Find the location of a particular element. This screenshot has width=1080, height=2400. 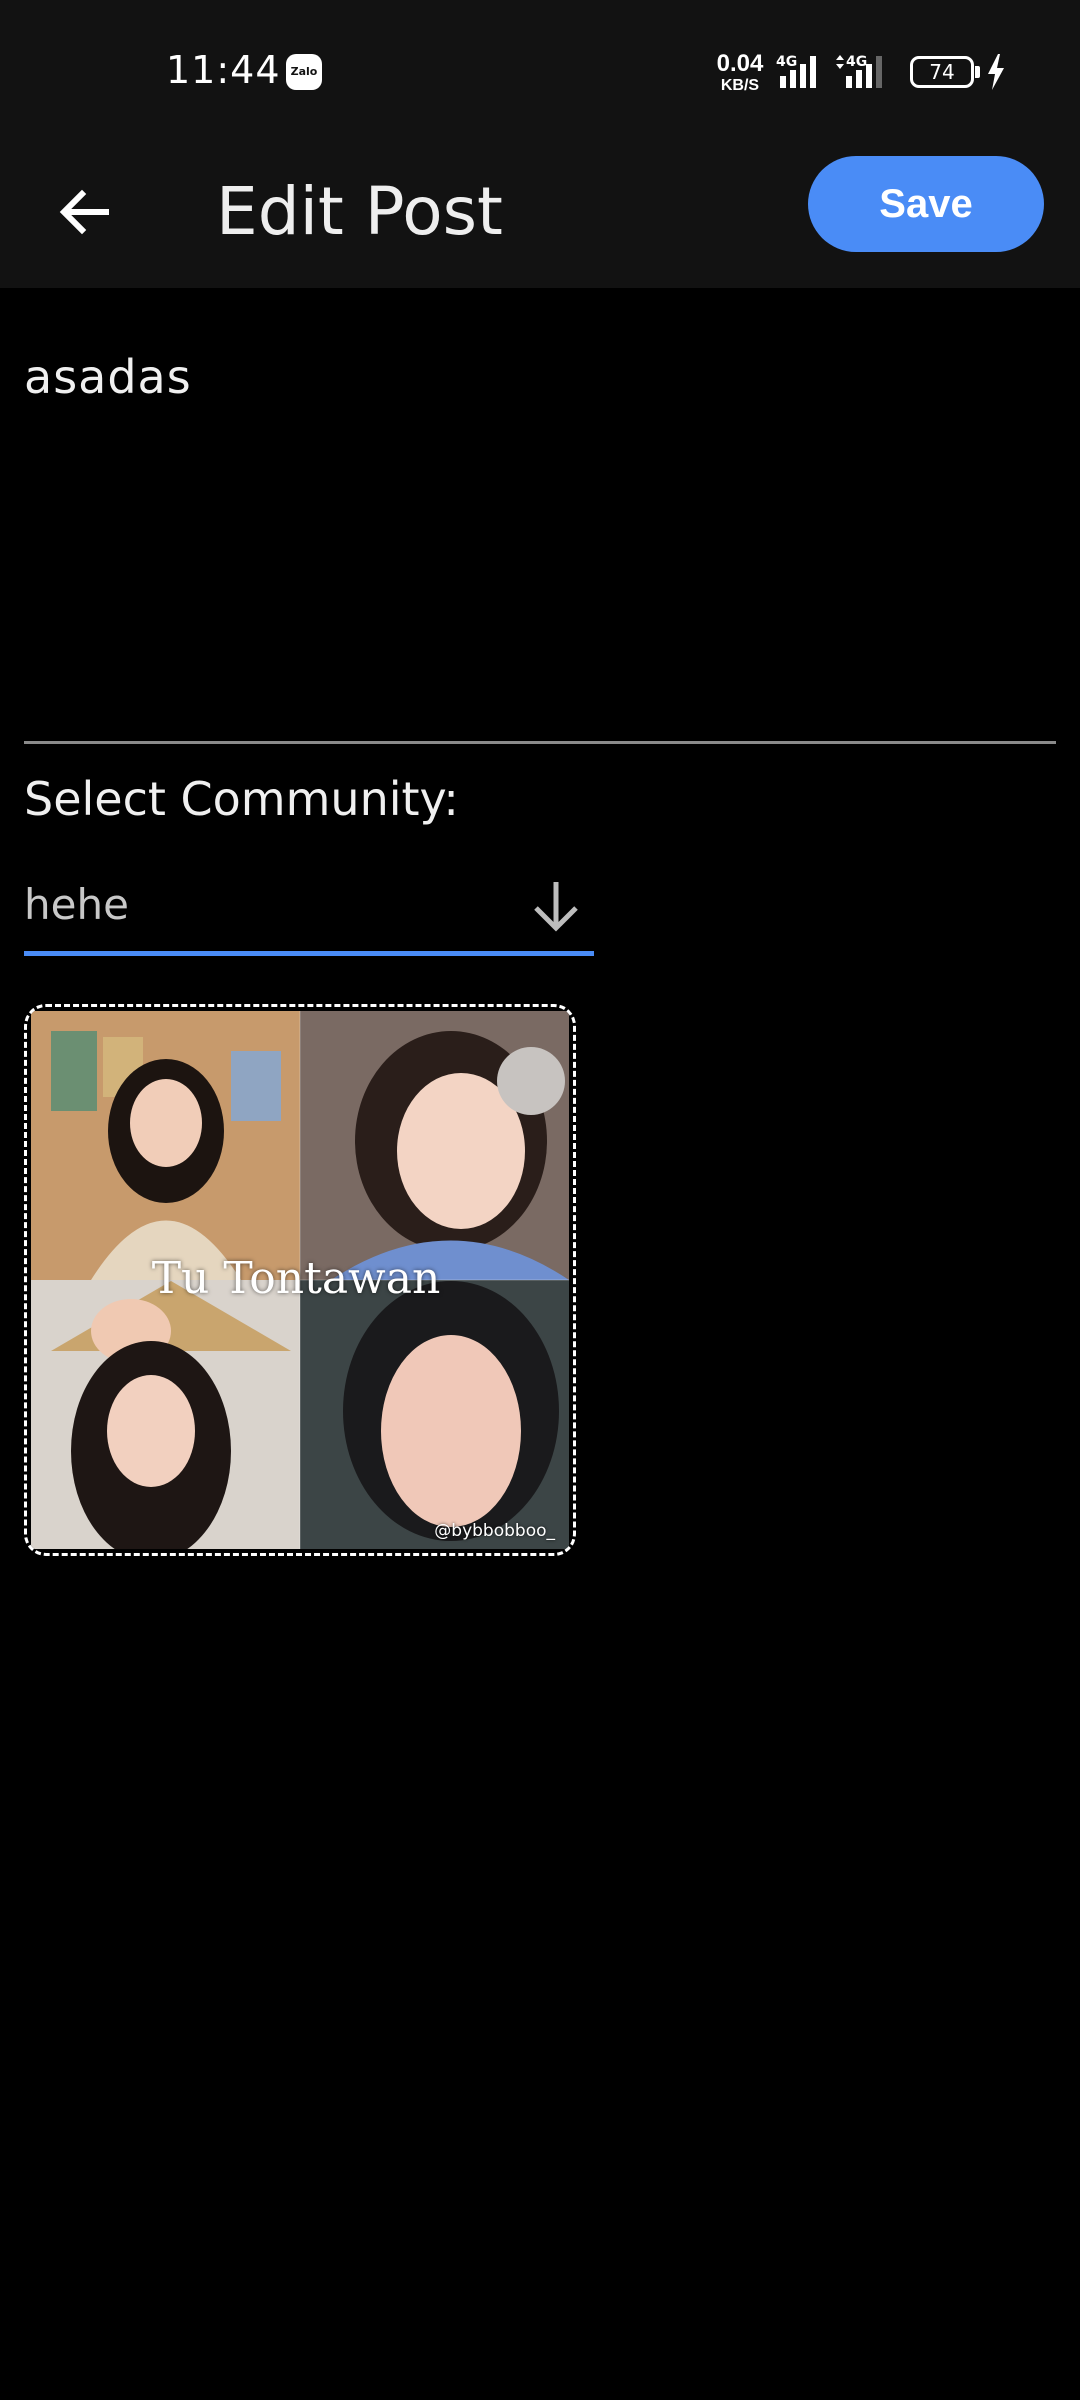

battery-tip is located at coordinates (977, 72).